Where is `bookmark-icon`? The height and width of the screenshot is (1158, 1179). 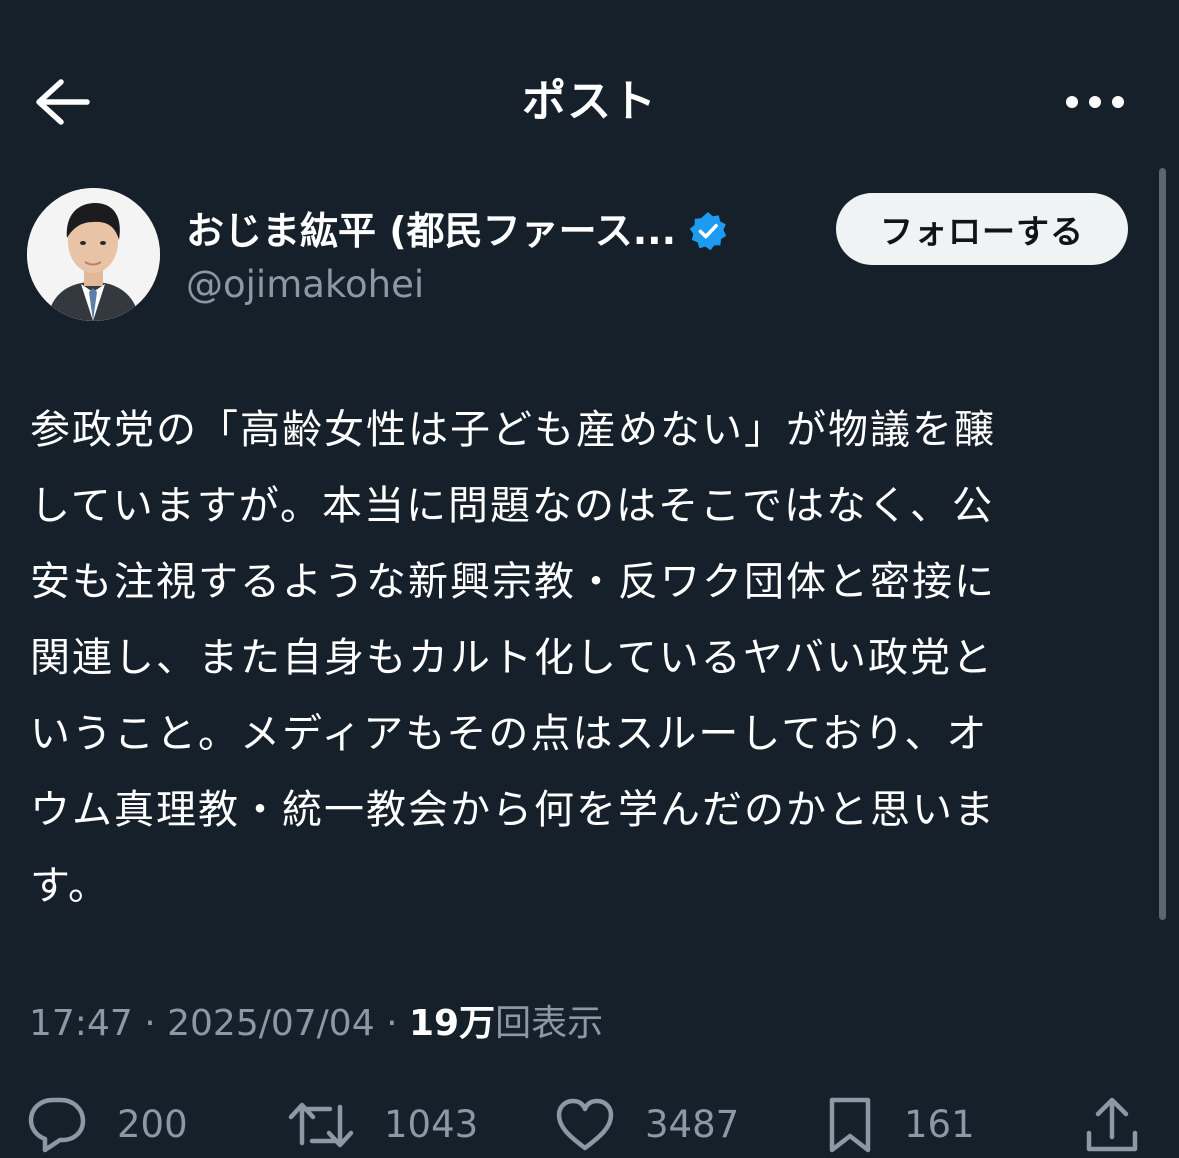 bookmark-icon is located at coordinates (850, 1125).